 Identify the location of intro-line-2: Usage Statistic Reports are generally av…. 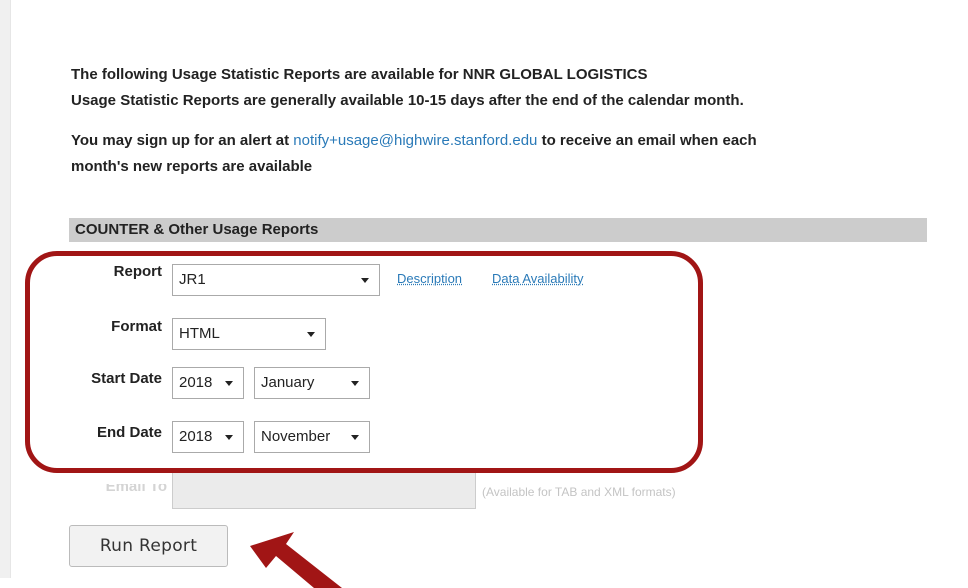
(407, 100).